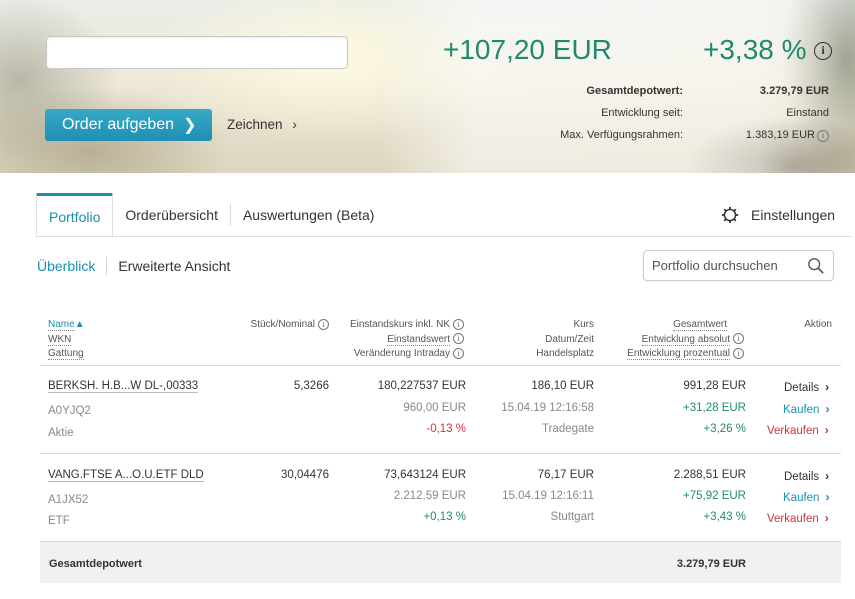 The height and width of the screenshot is (599, 855). What do you see at coordinates (401, 353) in the screenshot?
I see `header-veraenderung: Veränderung Intraday` at bounding box center [401, 353].